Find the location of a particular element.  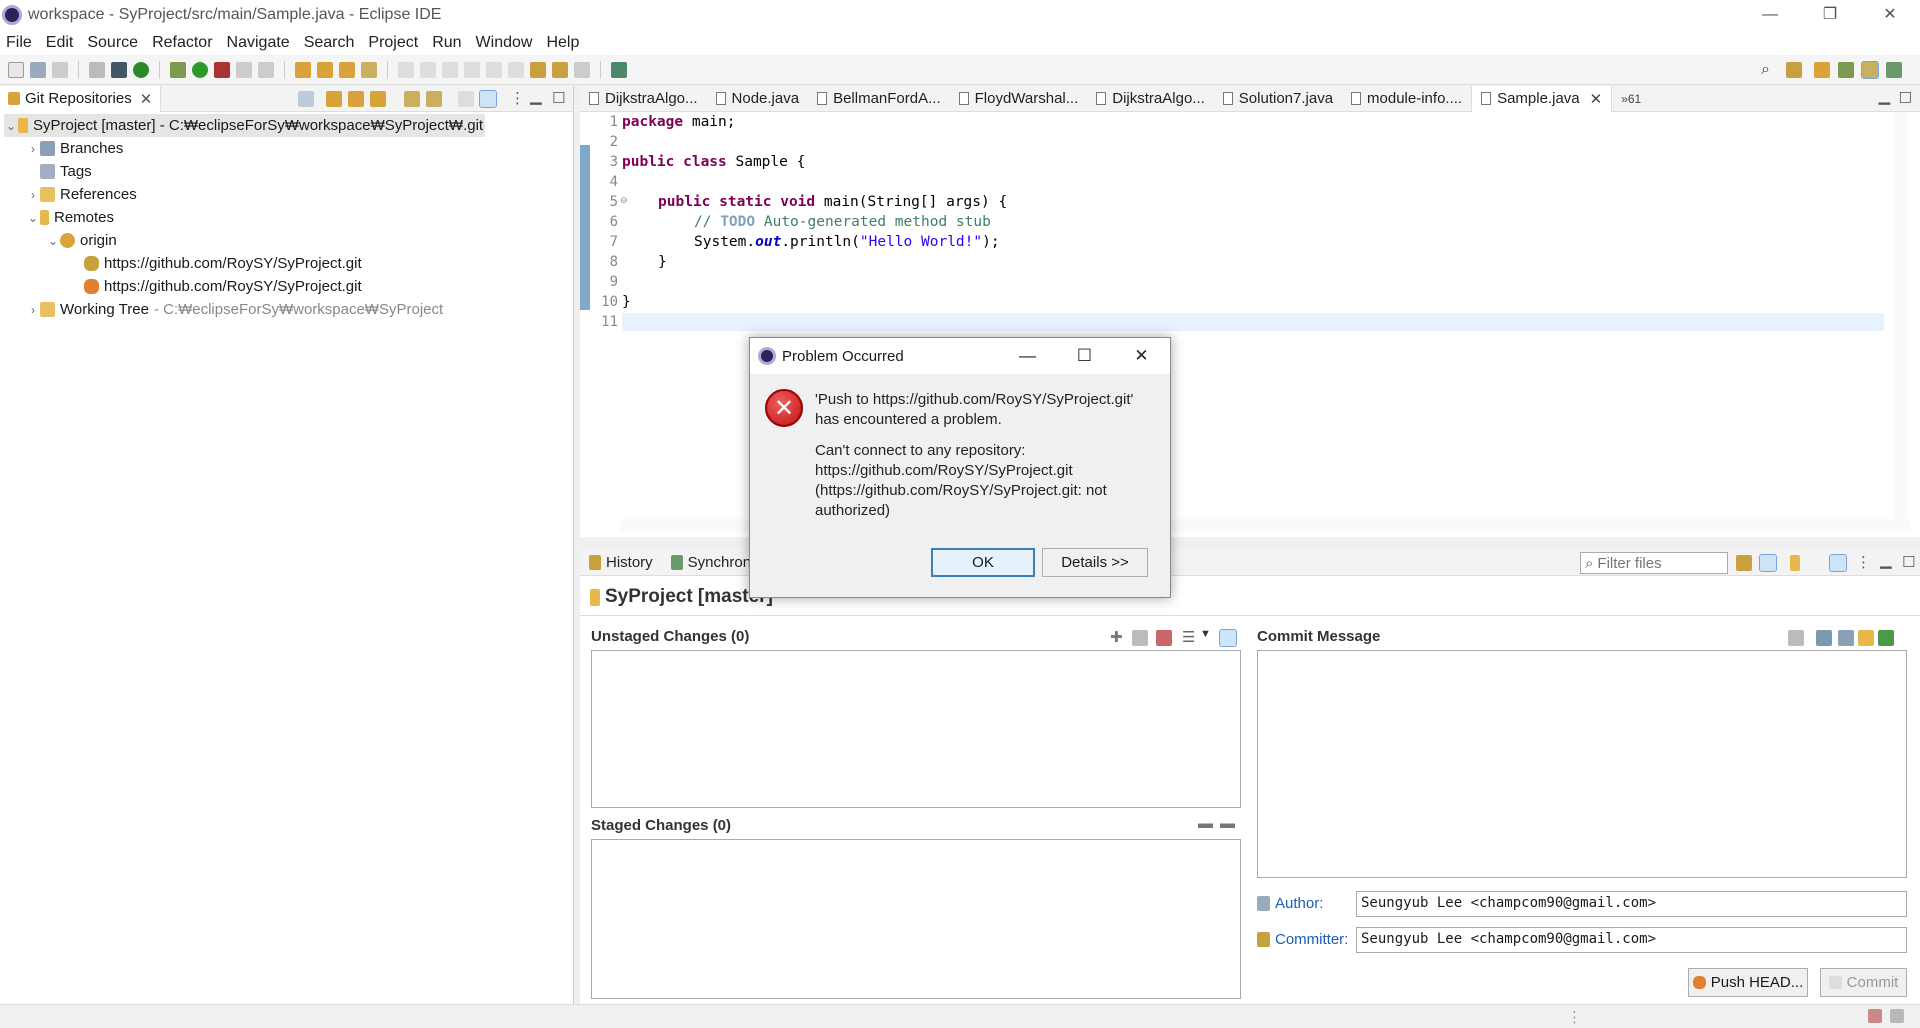

ok-button: OK is located at coordinates (983, 562).